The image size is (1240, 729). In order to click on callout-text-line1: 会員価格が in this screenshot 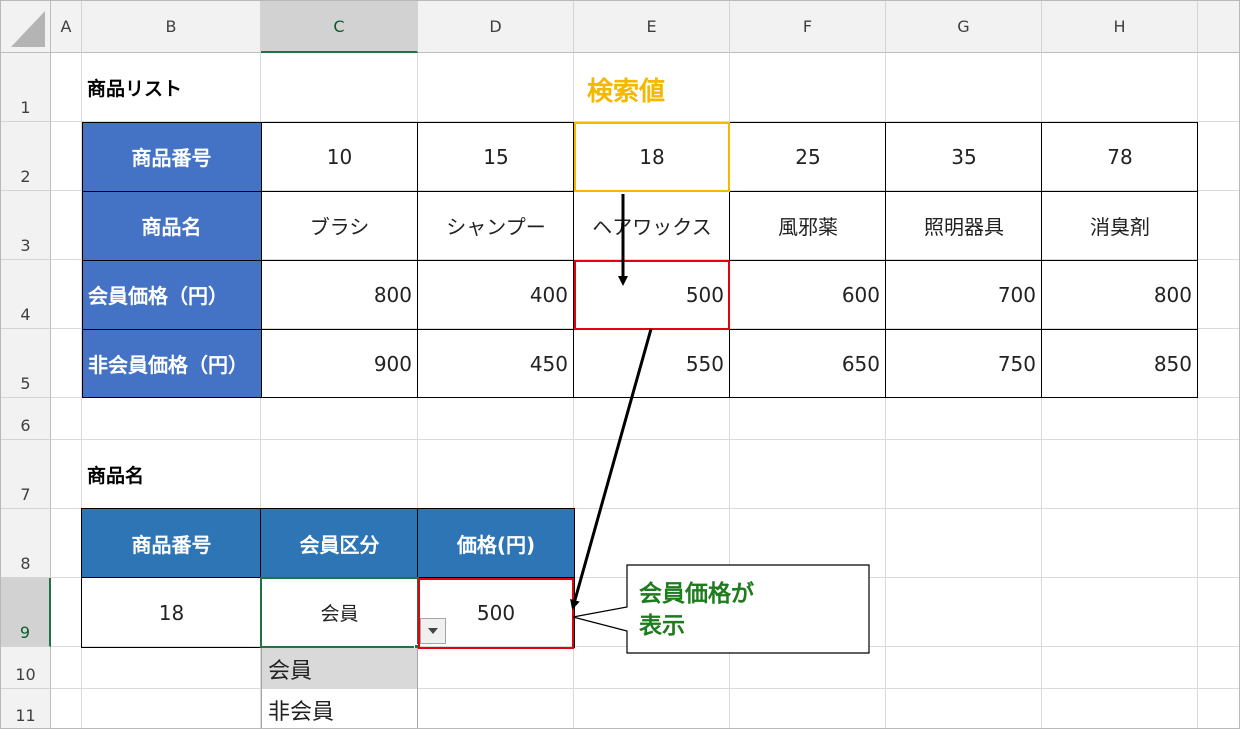, I will do `click(696, 594)`.